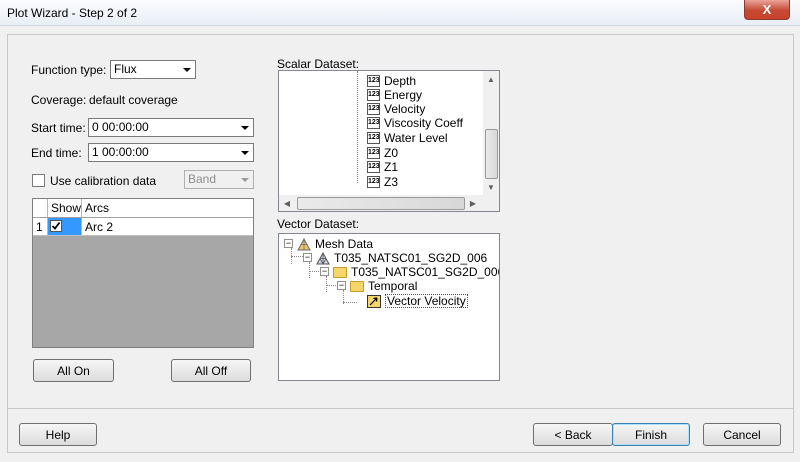 The image size is (800, 462). What do you see at coordinates (491, 187) in the screenshot?
I see `scroll-down-icon: ▼` at bounding box center [491, 187].